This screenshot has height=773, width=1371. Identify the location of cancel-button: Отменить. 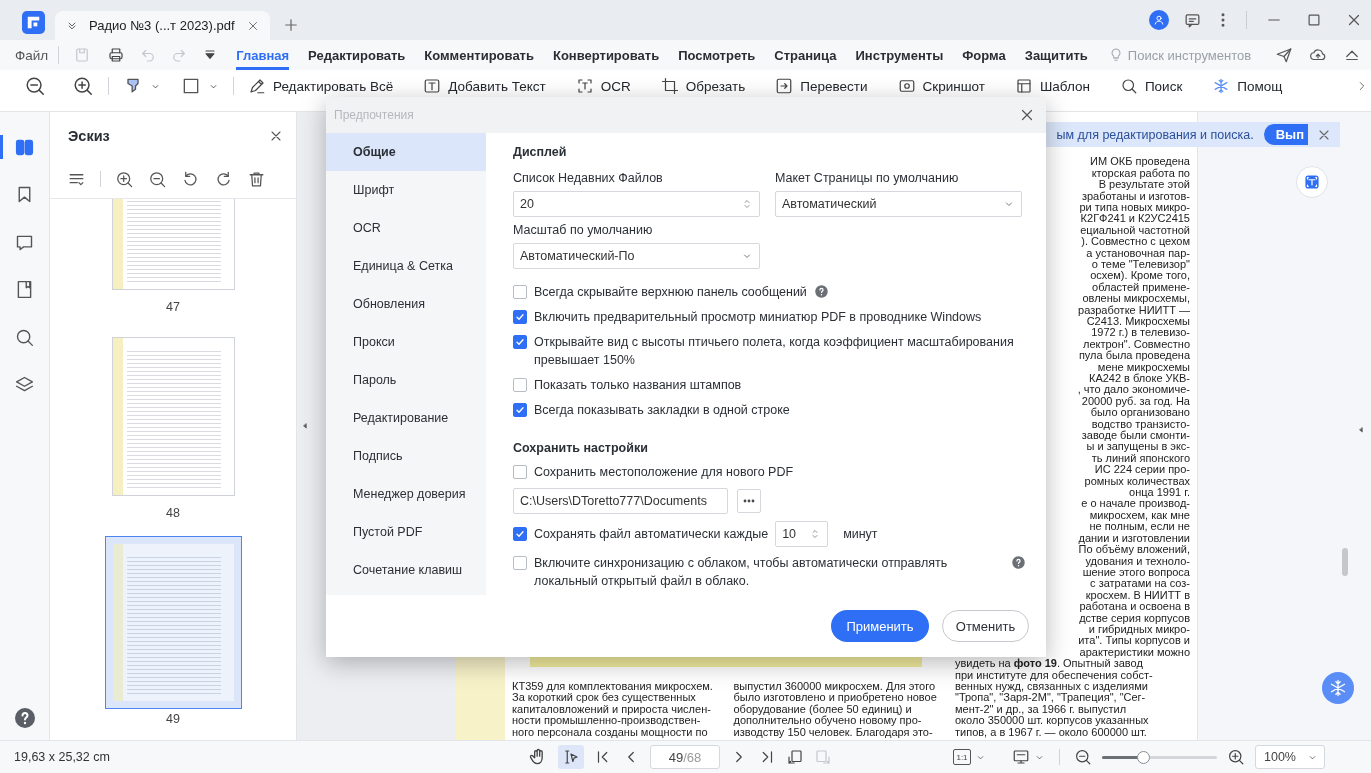
(985, 626).